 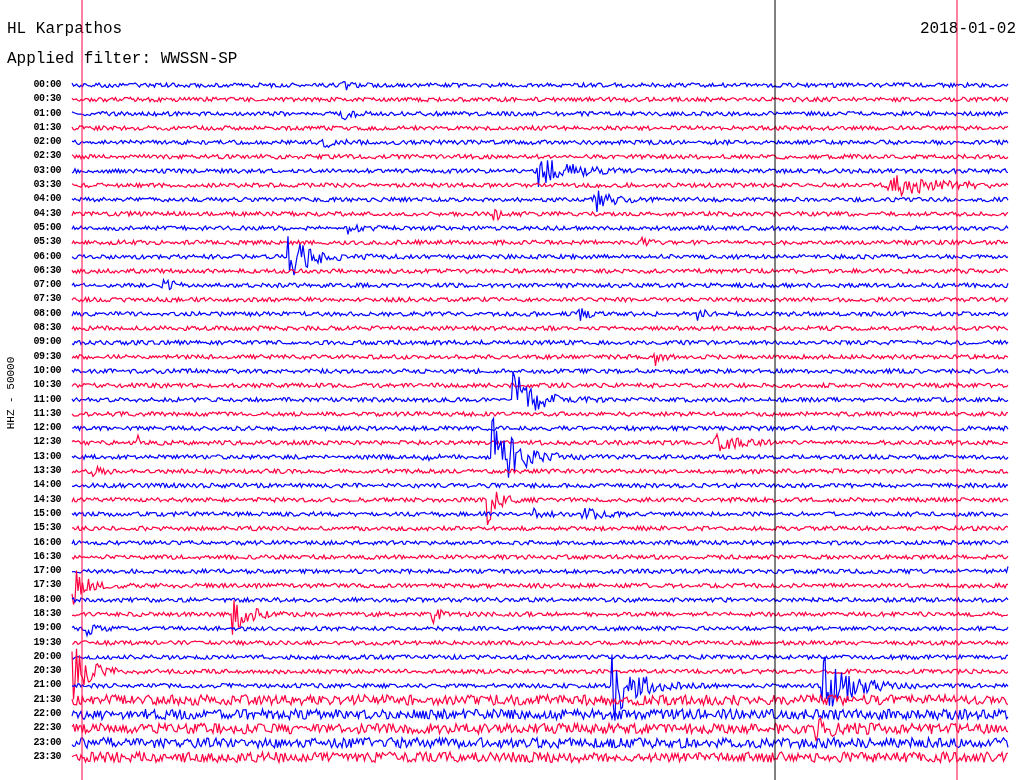 I want to click on time-label: 01:00, so click(x=47, y=113).